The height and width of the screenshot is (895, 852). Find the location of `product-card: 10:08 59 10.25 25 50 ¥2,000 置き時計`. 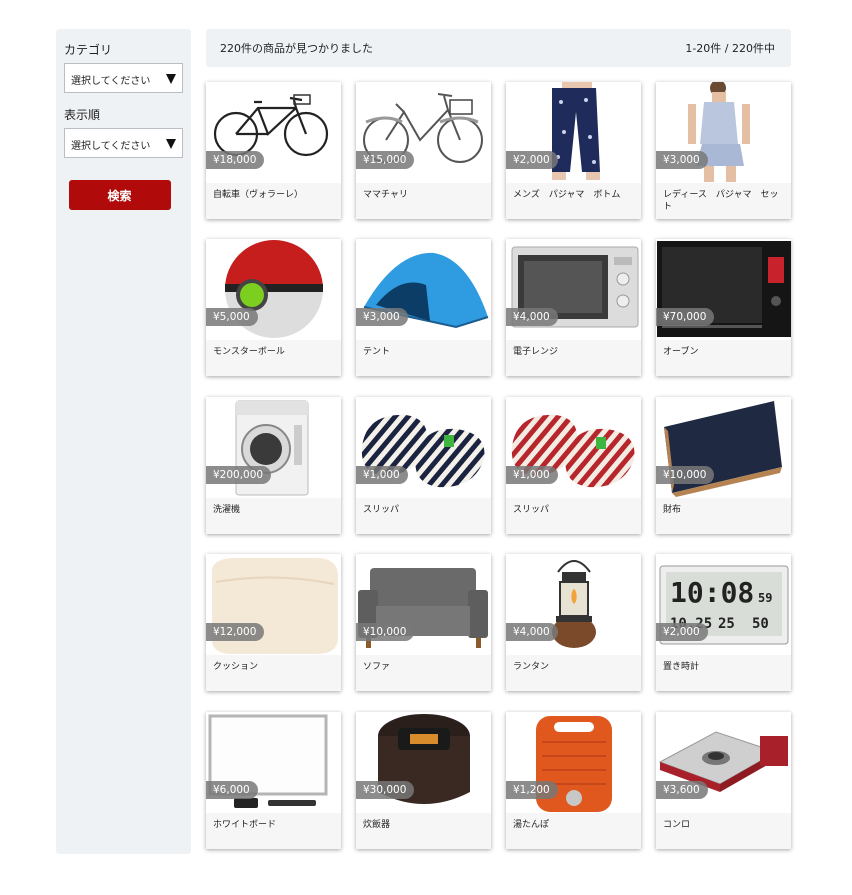

product-card: 10:08 59 10.25 25 50 ¥2,000 置き時計 is located at coordinates (723, 622).